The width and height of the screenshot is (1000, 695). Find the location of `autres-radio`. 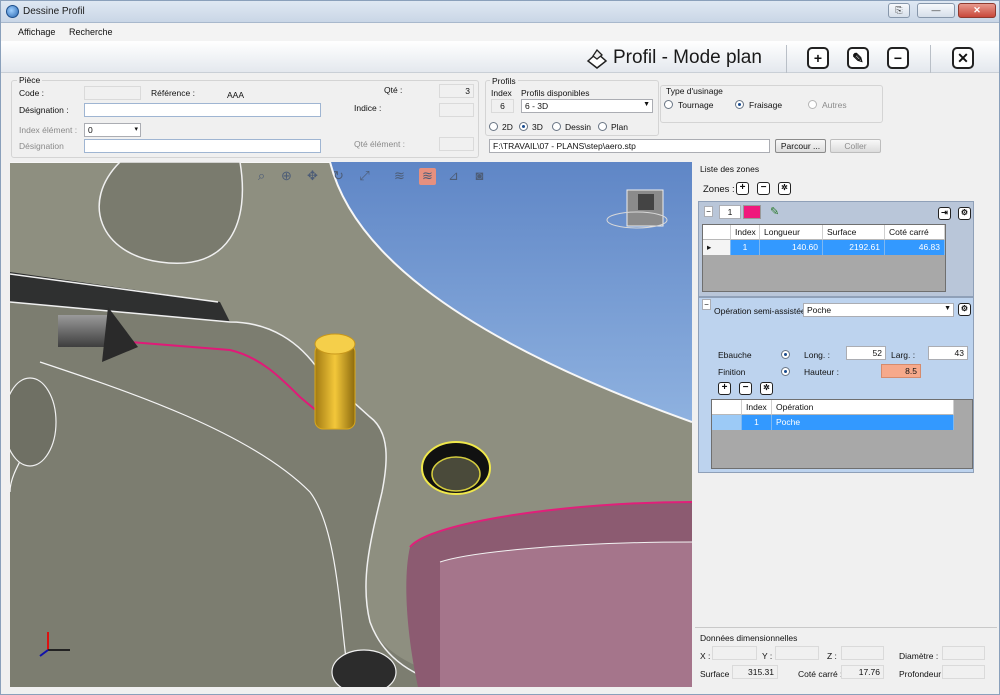

autres-radio is located at coordinates (812, 104).